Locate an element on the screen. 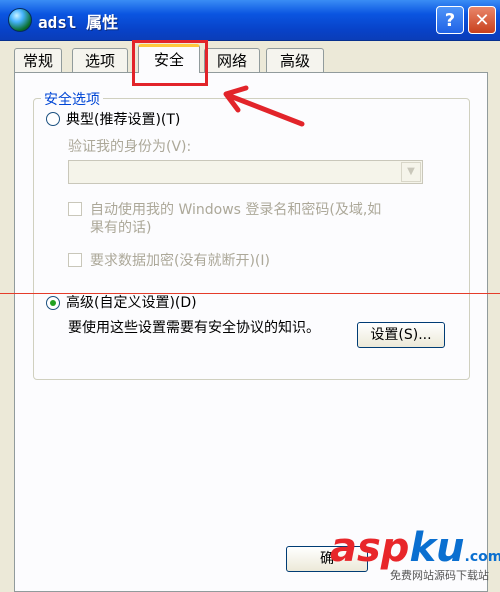 The width and height of the screenshot is (500, 592). highlight-box is located at coordinates (170, 63).